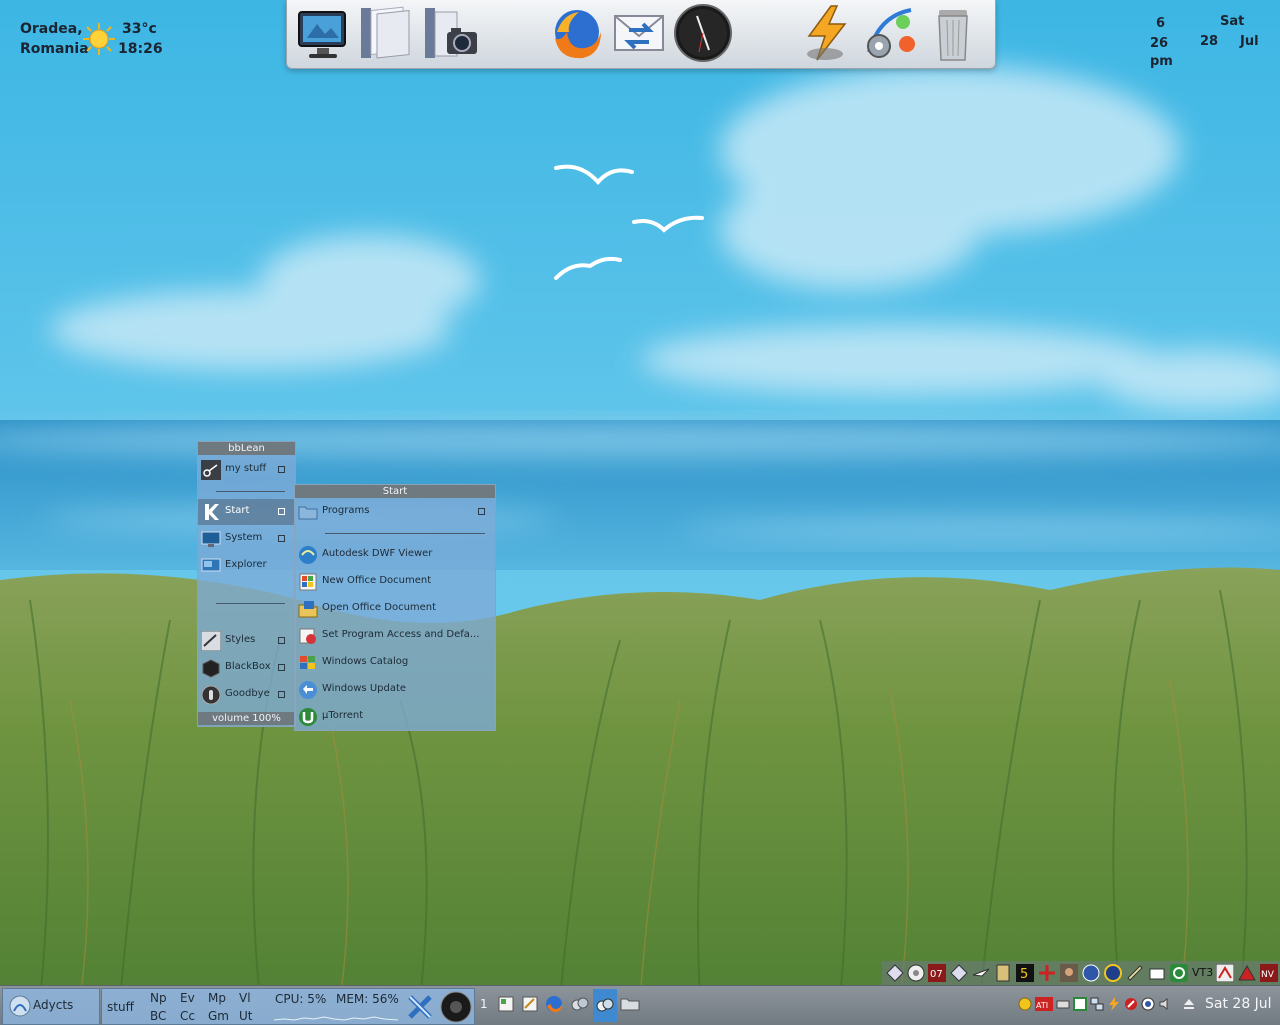 The width and height of the screenshot is (1280, 1025). I want to click on user-avatar-icon, so click(20, 1006).